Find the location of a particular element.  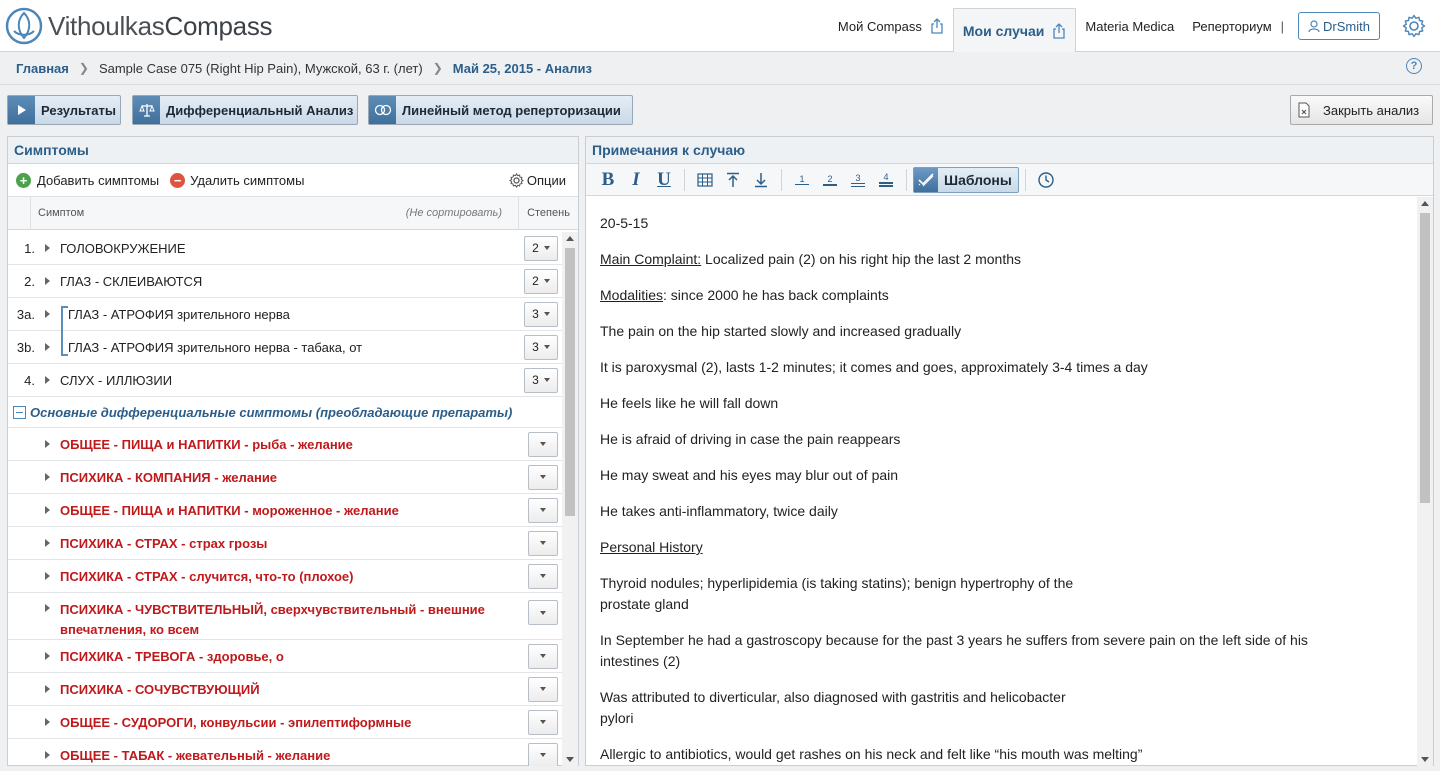

app-logo: VithoulkasCompass is located at coordinates (138, 26).